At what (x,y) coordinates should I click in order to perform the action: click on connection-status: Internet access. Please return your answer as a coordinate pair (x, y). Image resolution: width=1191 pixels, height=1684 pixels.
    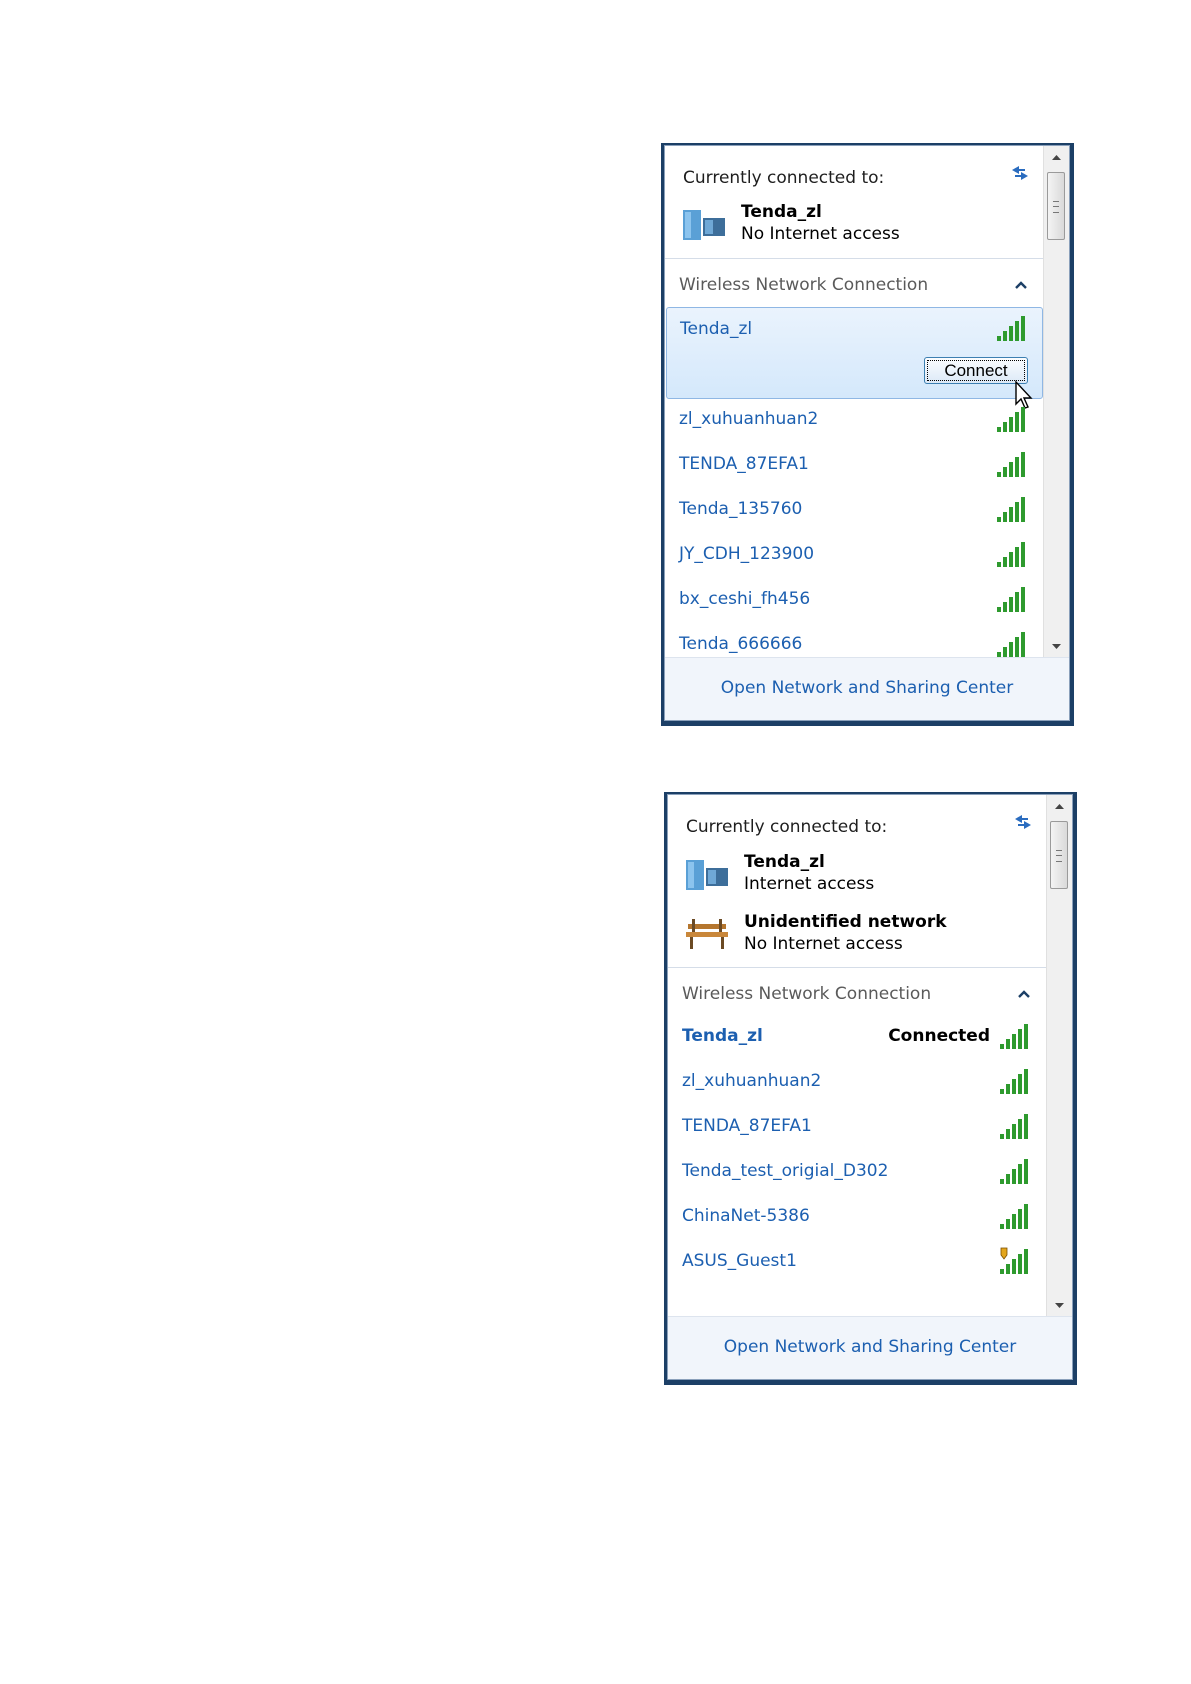
    Looking at the image, I should click on (809, 884).